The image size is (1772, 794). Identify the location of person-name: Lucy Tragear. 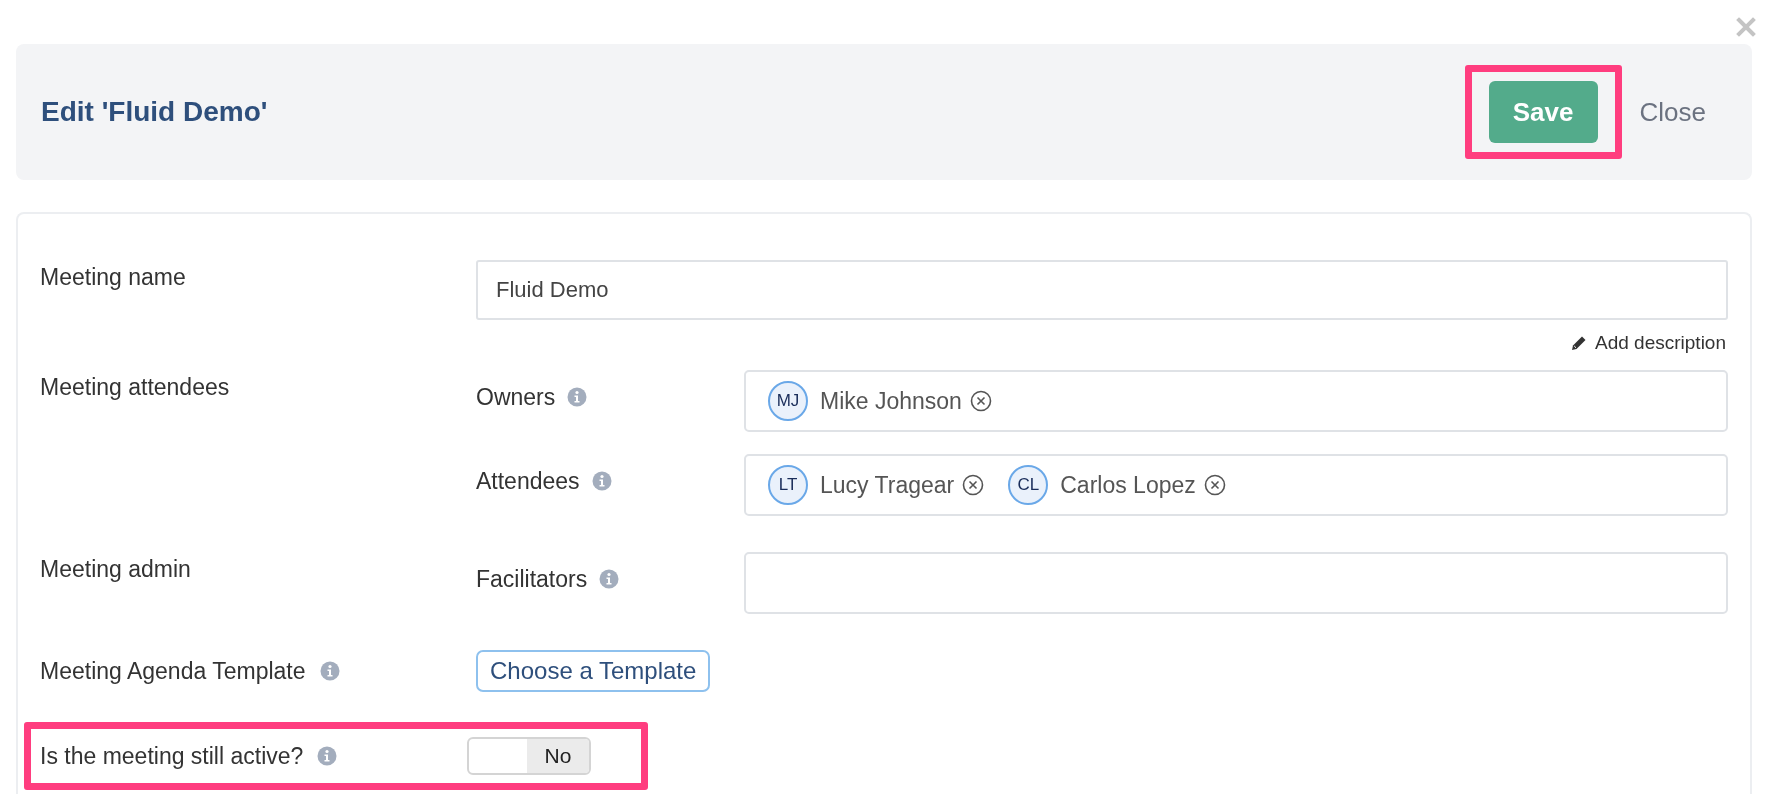
(887, 485).